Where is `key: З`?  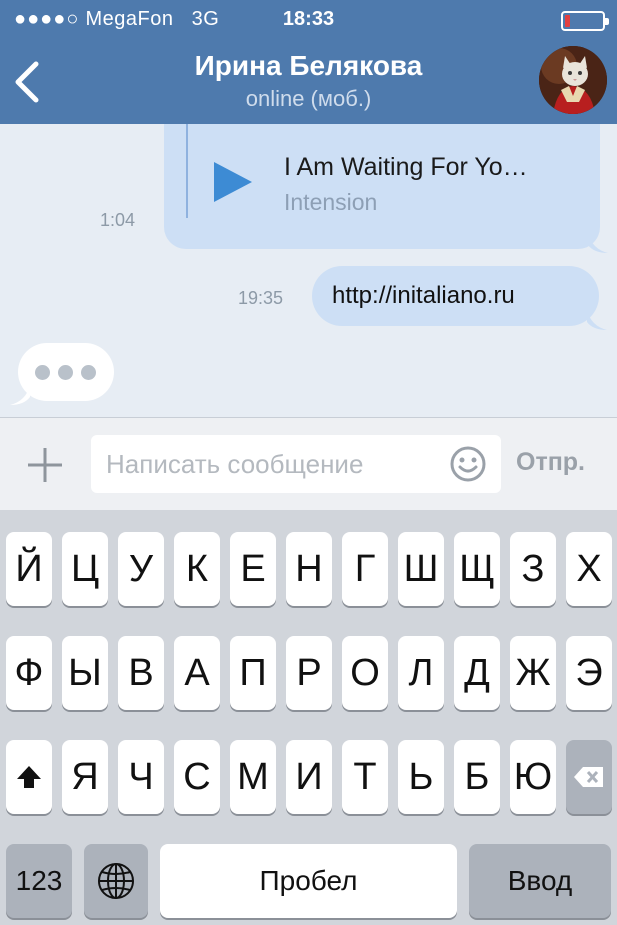 key: З is located at coordinates (533, 569).